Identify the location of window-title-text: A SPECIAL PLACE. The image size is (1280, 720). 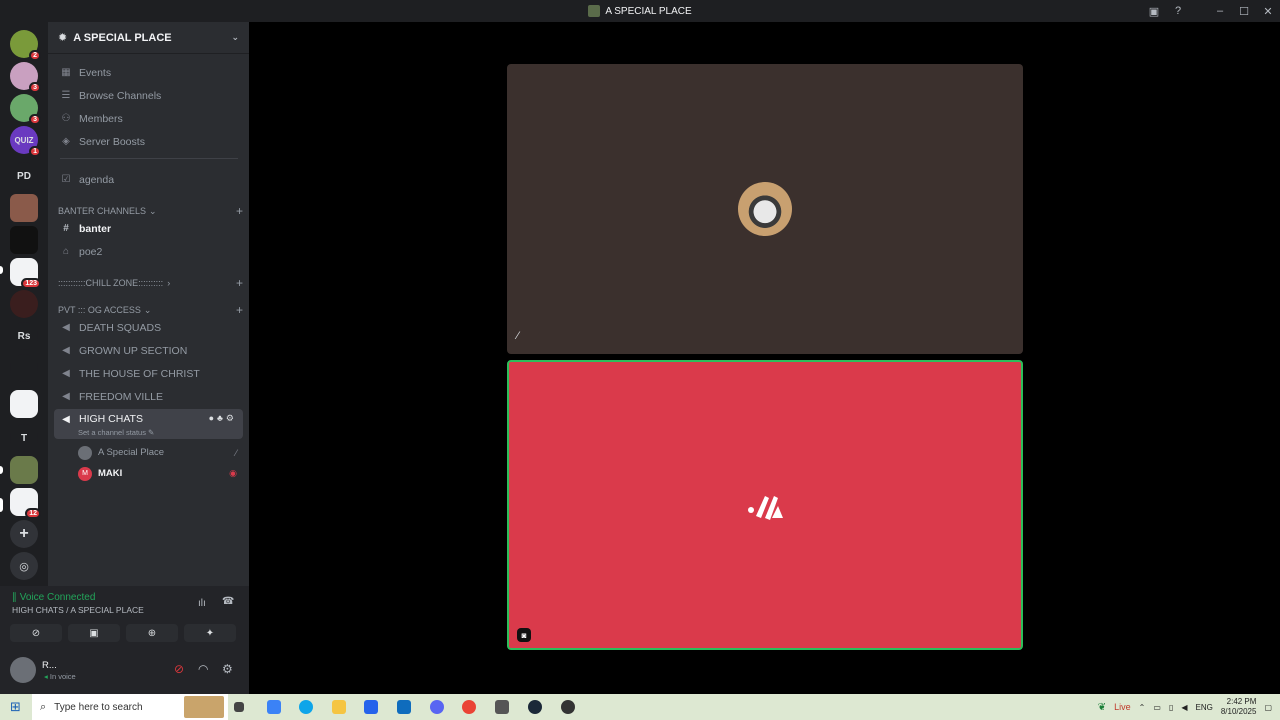
(648, 11).